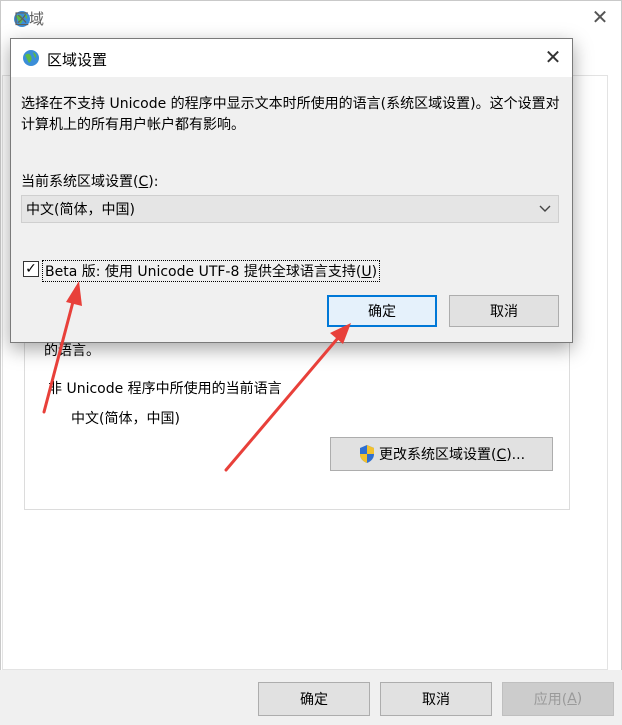 This screenshot has width=622, height=725. I want to click on annotation-arrows, so click(196, 376).